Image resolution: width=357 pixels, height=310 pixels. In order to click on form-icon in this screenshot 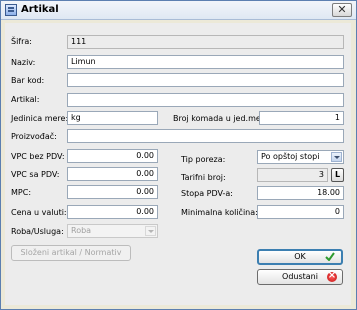, I will do `click(11, 10)`.